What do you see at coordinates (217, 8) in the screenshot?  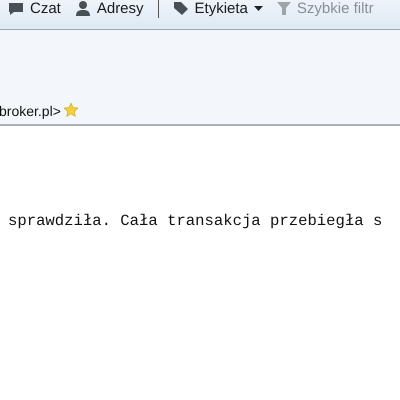 I see `toolbar-menu-button: Etykieta` at bounding box center [217, 8].